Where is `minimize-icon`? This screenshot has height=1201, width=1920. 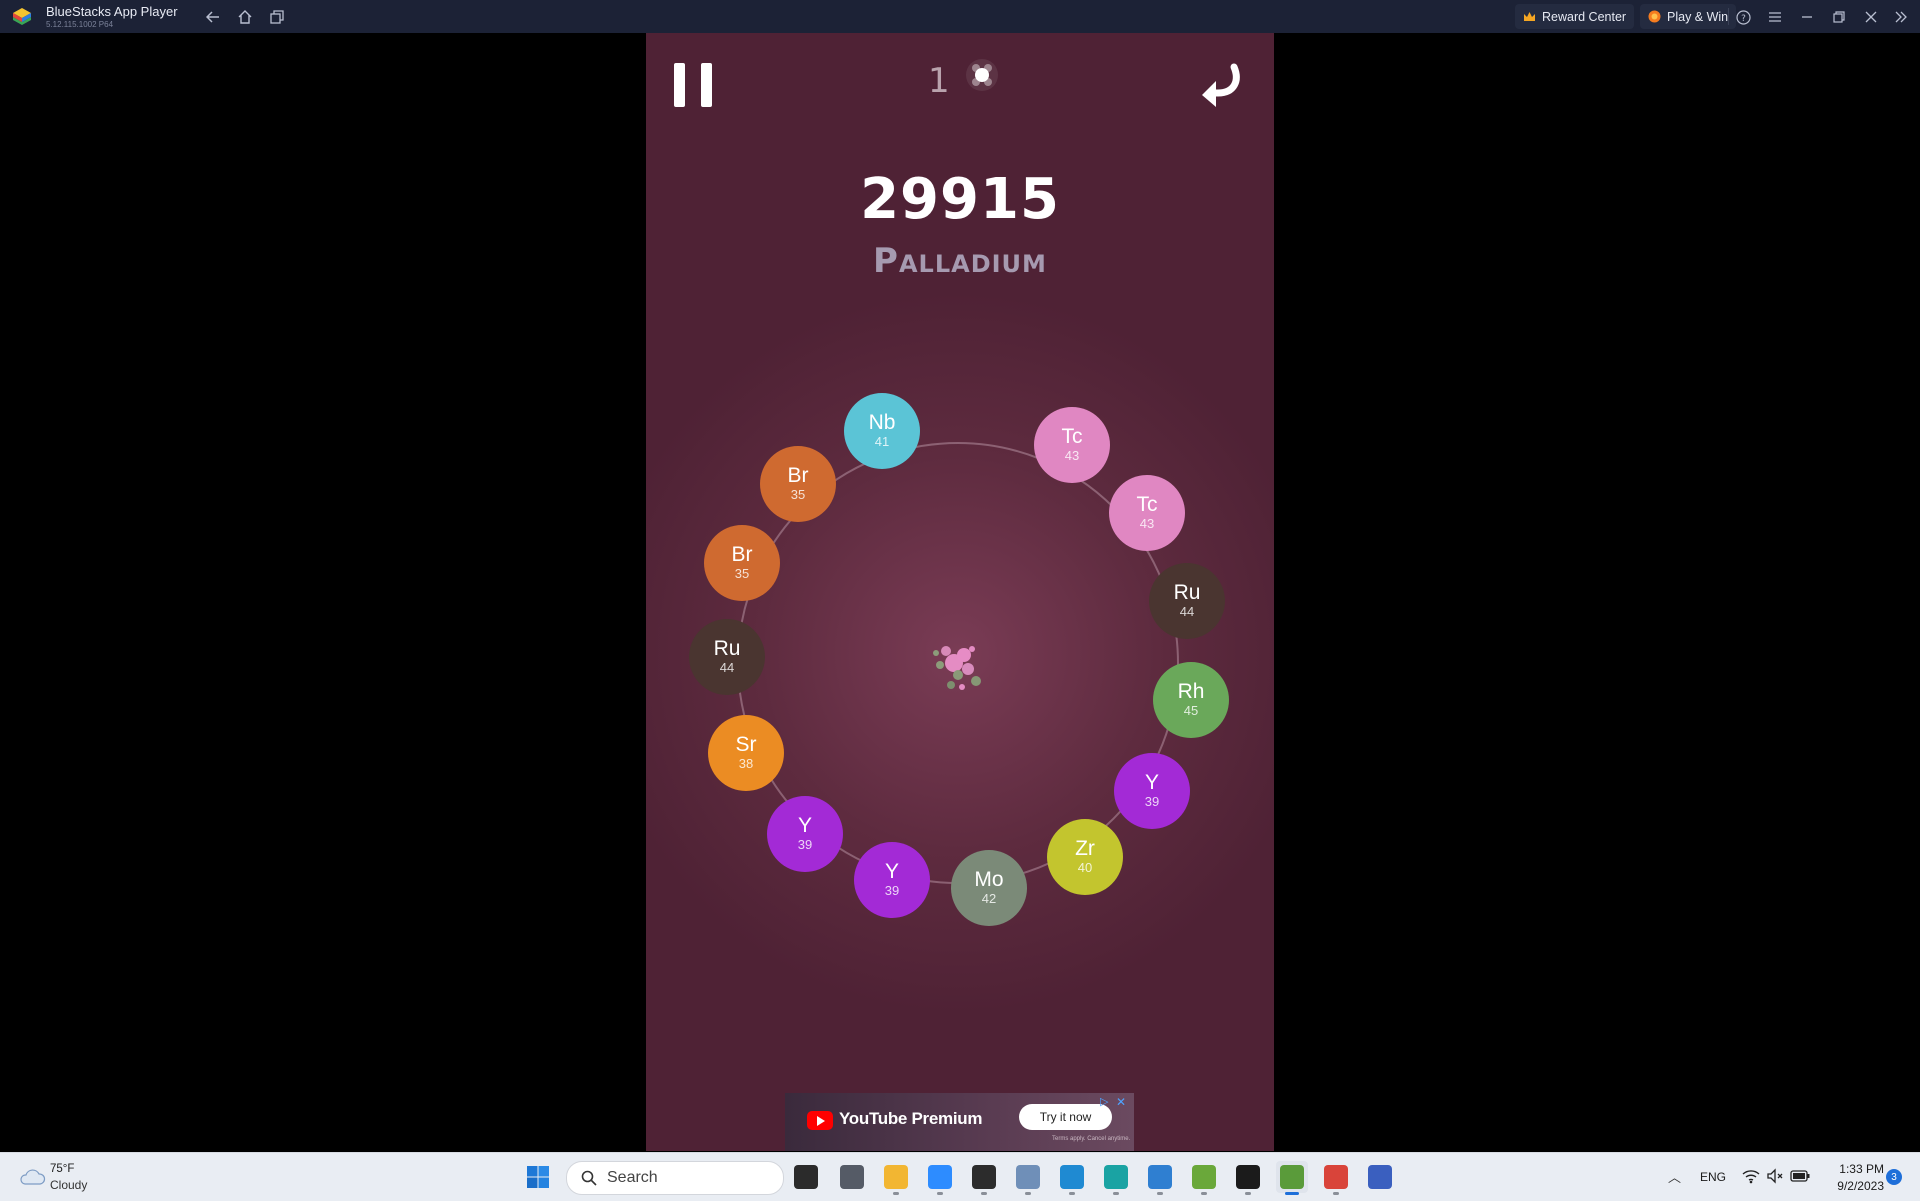 minimize-icon is located at coordinates (1807, 17).